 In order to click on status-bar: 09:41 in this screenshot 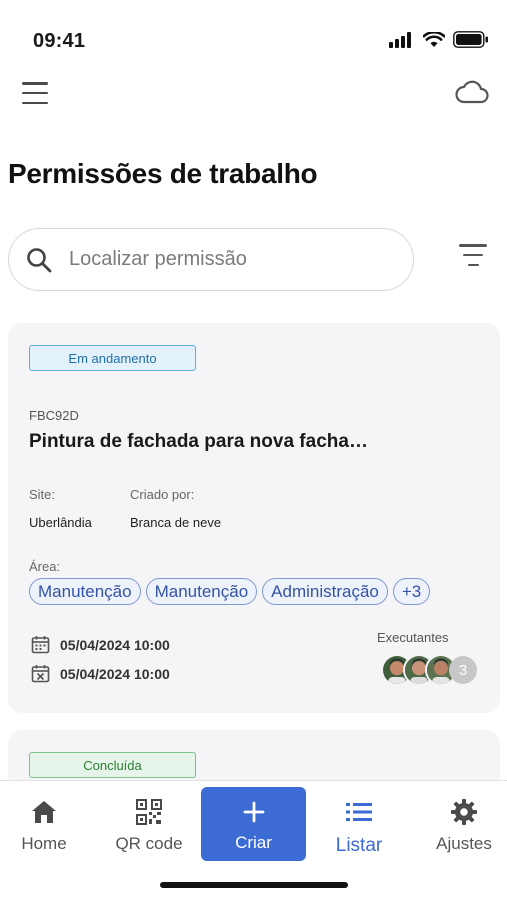, I will do `click(253, 35)`.